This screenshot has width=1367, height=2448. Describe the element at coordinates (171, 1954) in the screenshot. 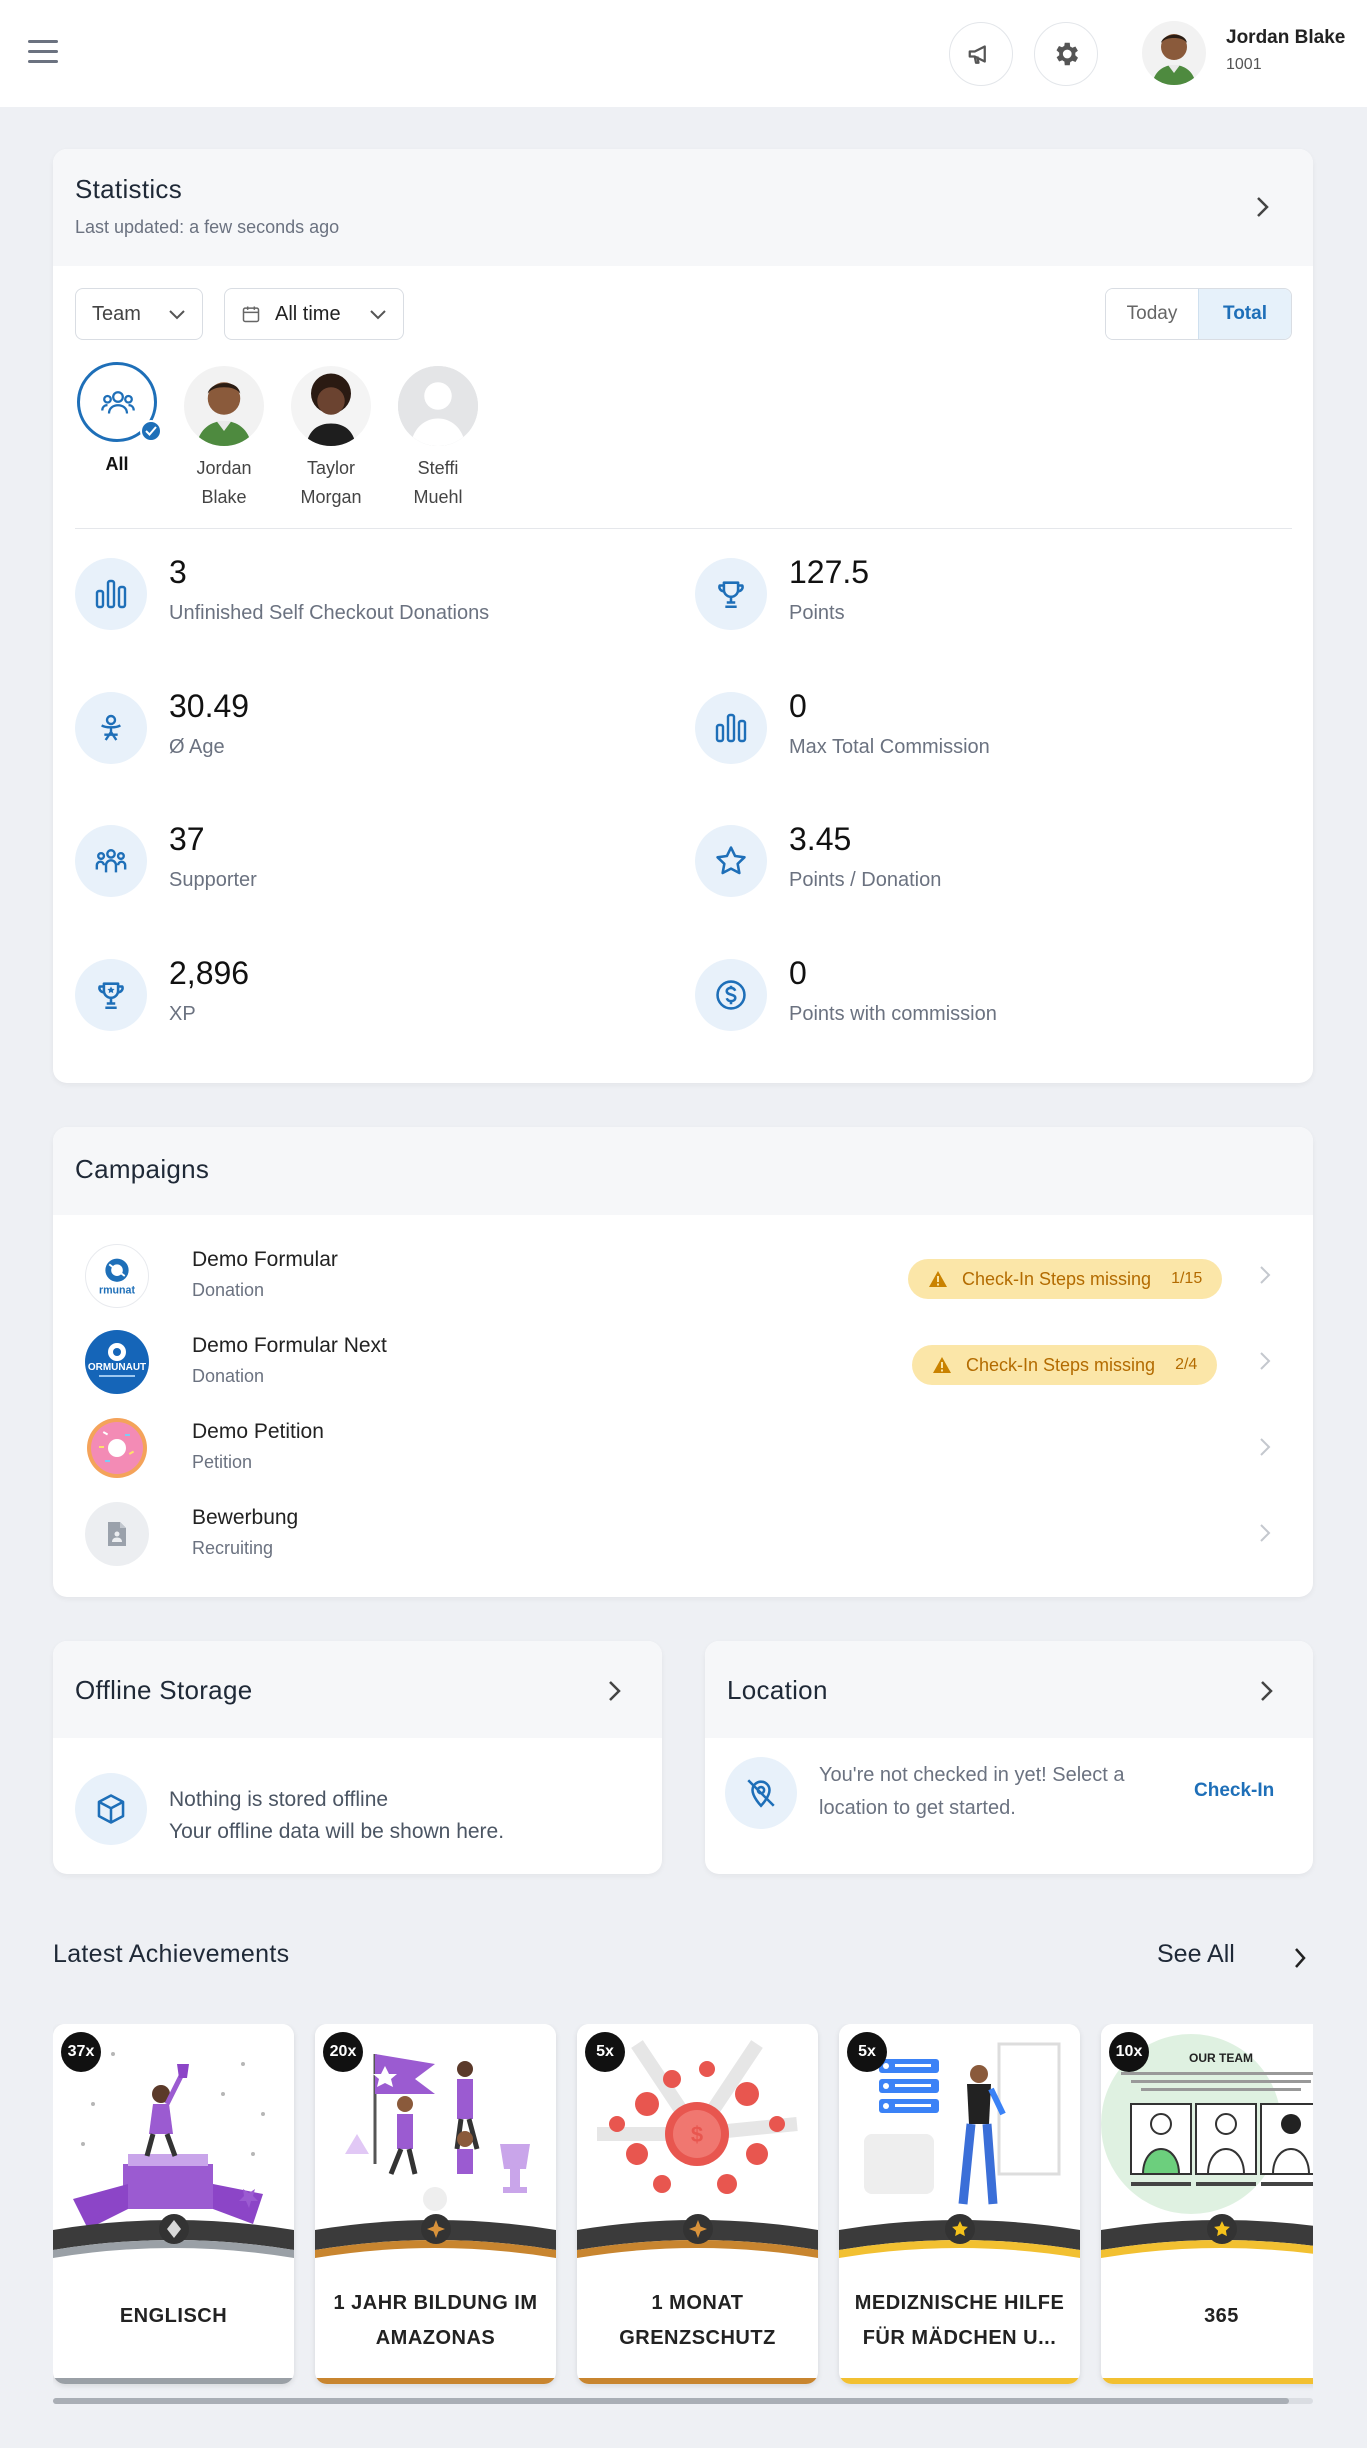

I see `achievements-title: Latest Achievements` at that location.